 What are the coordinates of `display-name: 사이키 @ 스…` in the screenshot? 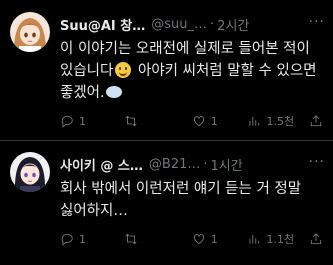 It's located at (101, 164).